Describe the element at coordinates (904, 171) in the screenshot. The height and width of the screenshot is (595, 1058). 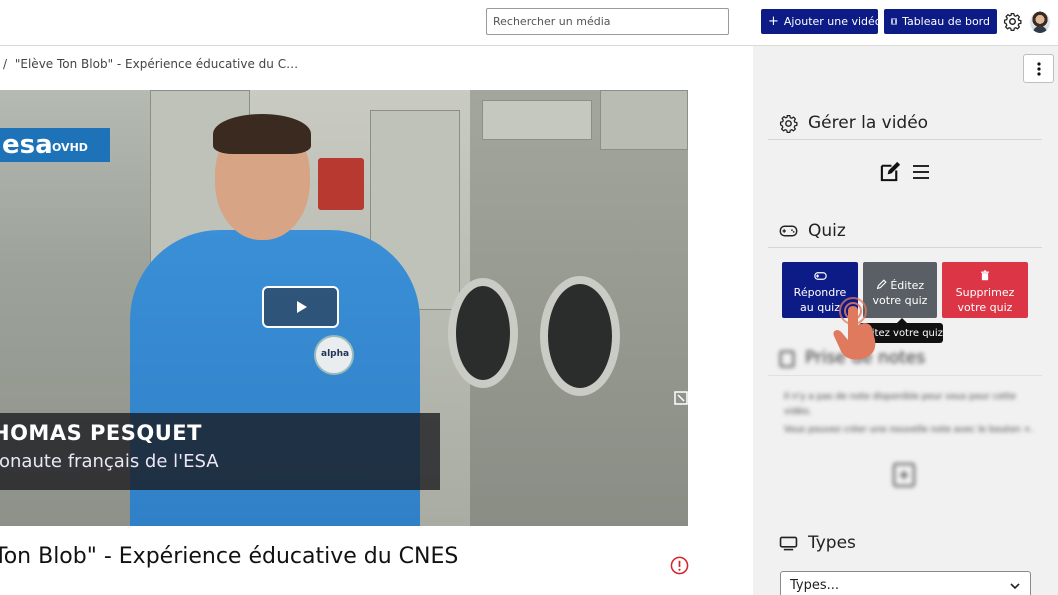
I see `manage-video-actions` at that location.